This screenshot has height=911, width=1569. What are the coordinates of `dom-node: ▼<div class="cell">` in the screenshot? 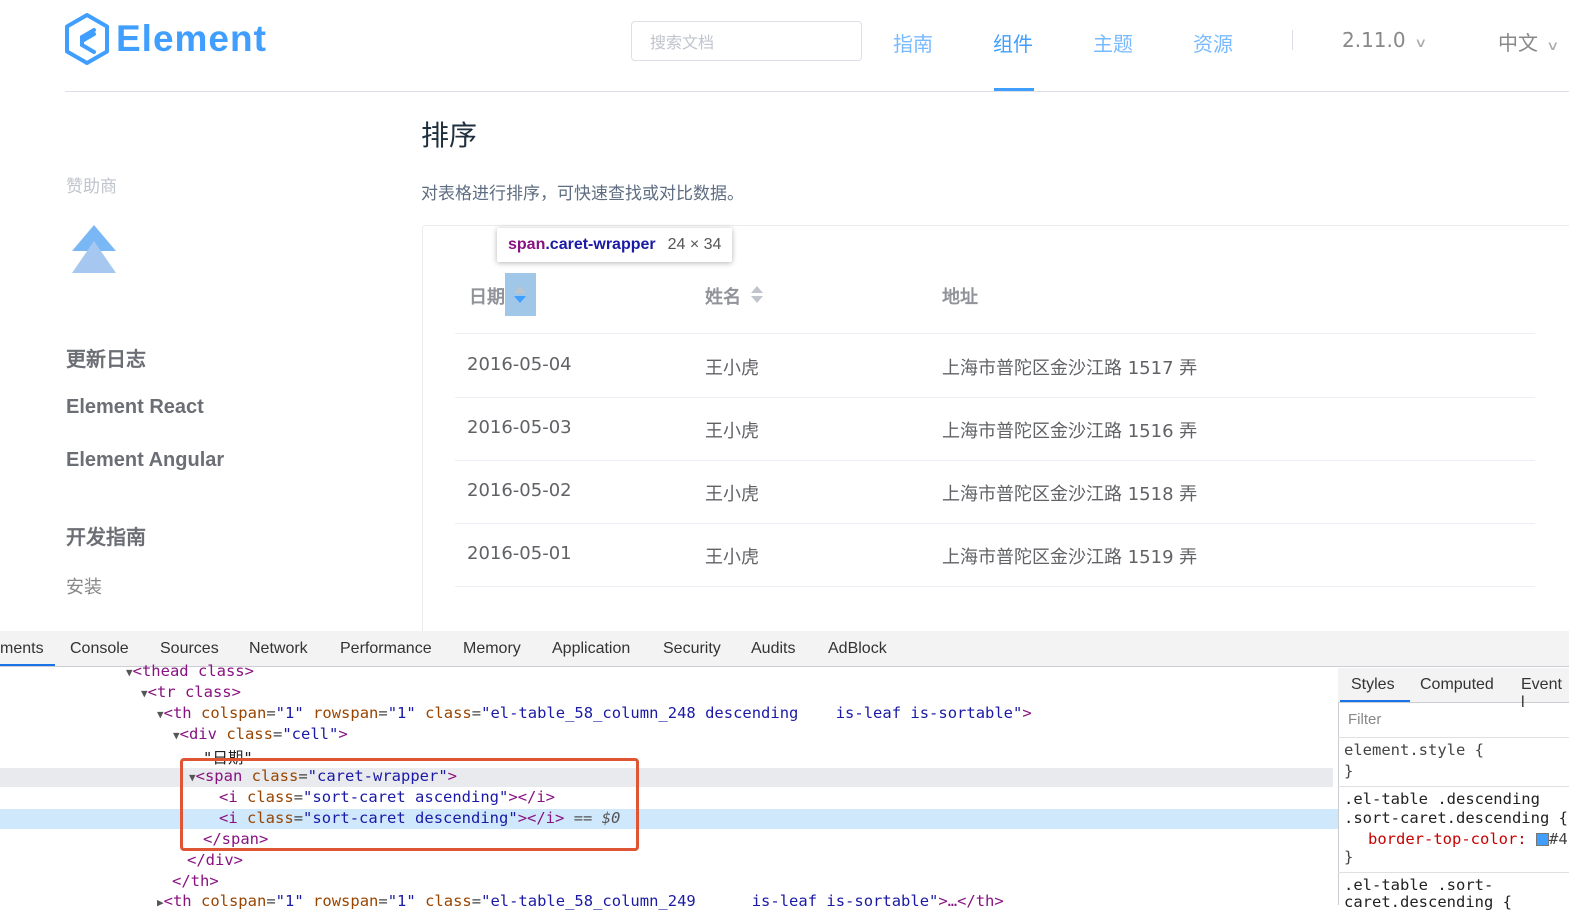 It's located at (260, 734).